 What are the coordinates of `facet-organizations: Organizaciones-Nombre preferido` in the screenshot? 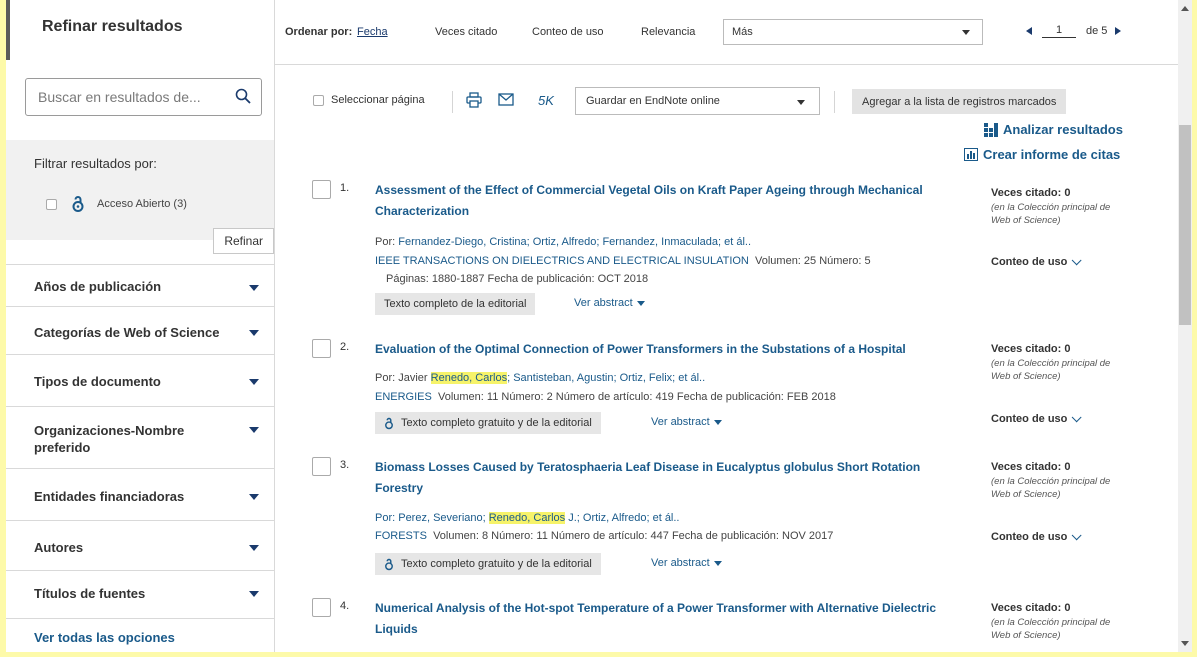 It's located at (140, 437).